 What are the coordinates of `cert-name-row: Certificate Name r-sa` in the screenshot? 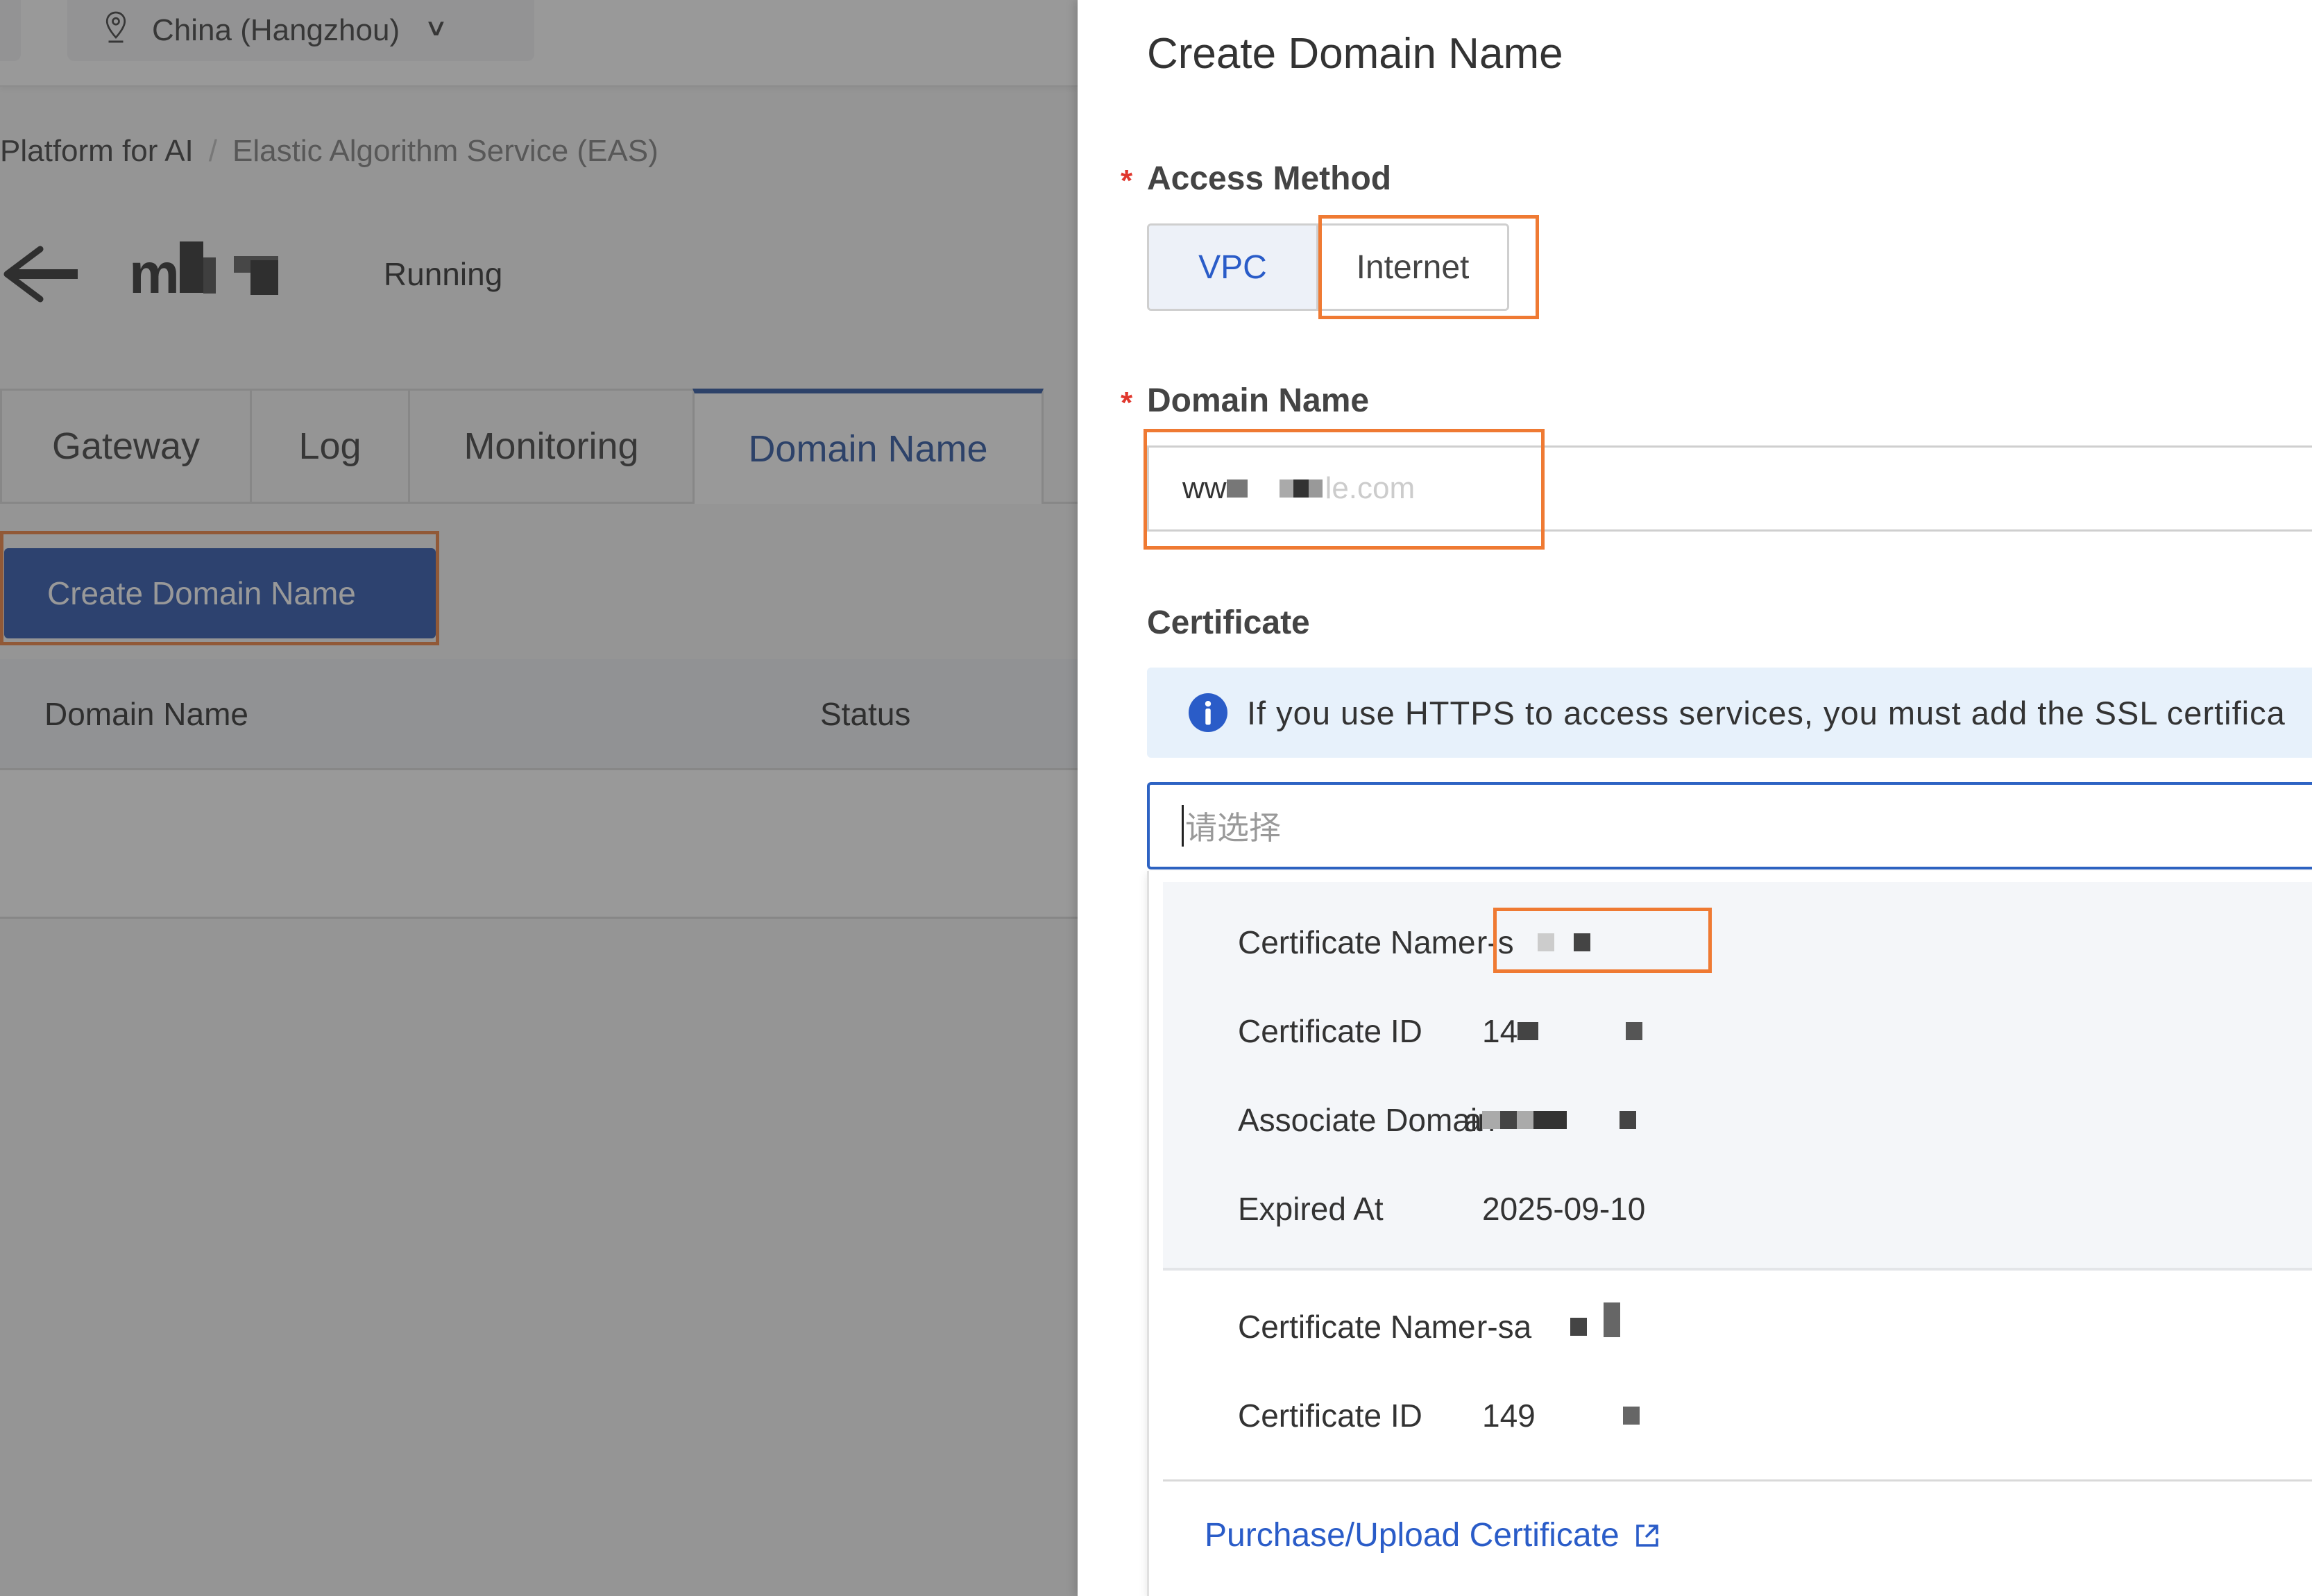 It's located at (1429, 1323).